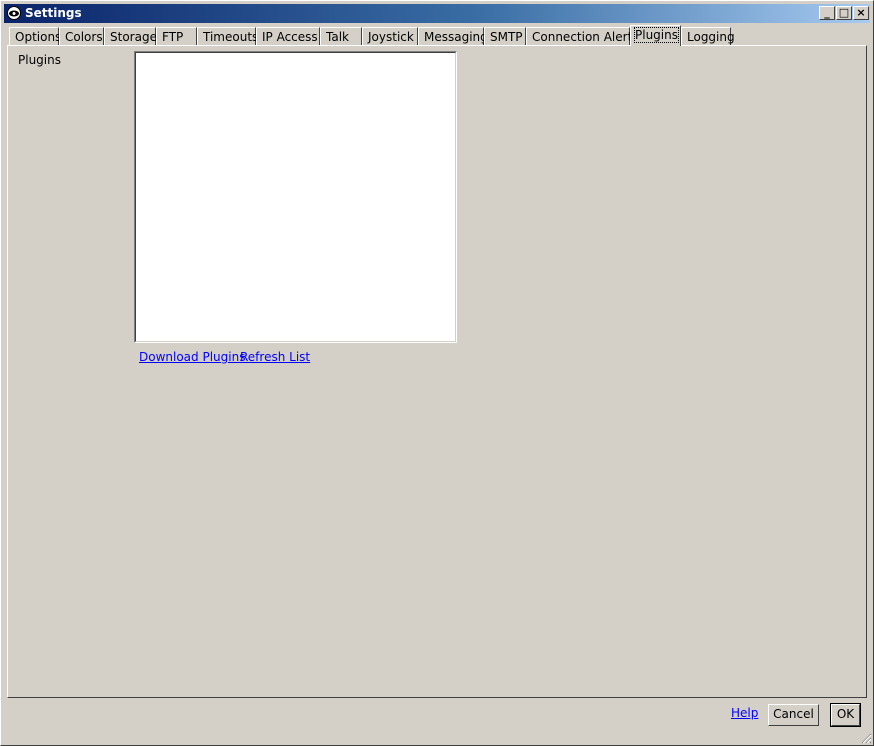  I want to click on tab-colors: Colors, so click(81, 36).